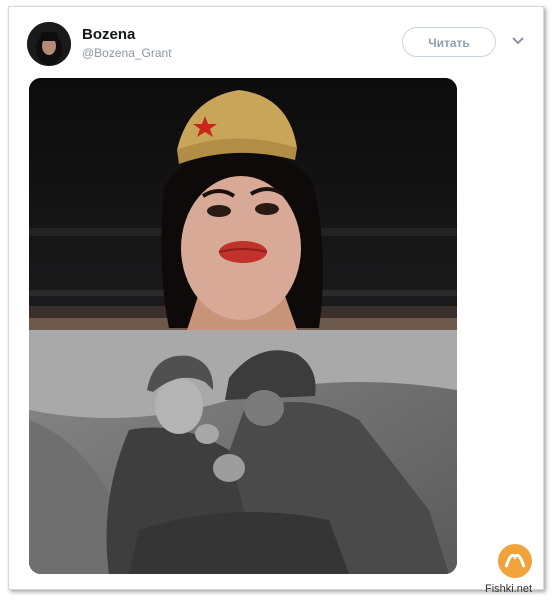 The width and height of the screenshot is (552, 600). Describe the element at coordinates (108, 34) in the screenshot. I see `author-name: Bozena` at that location.